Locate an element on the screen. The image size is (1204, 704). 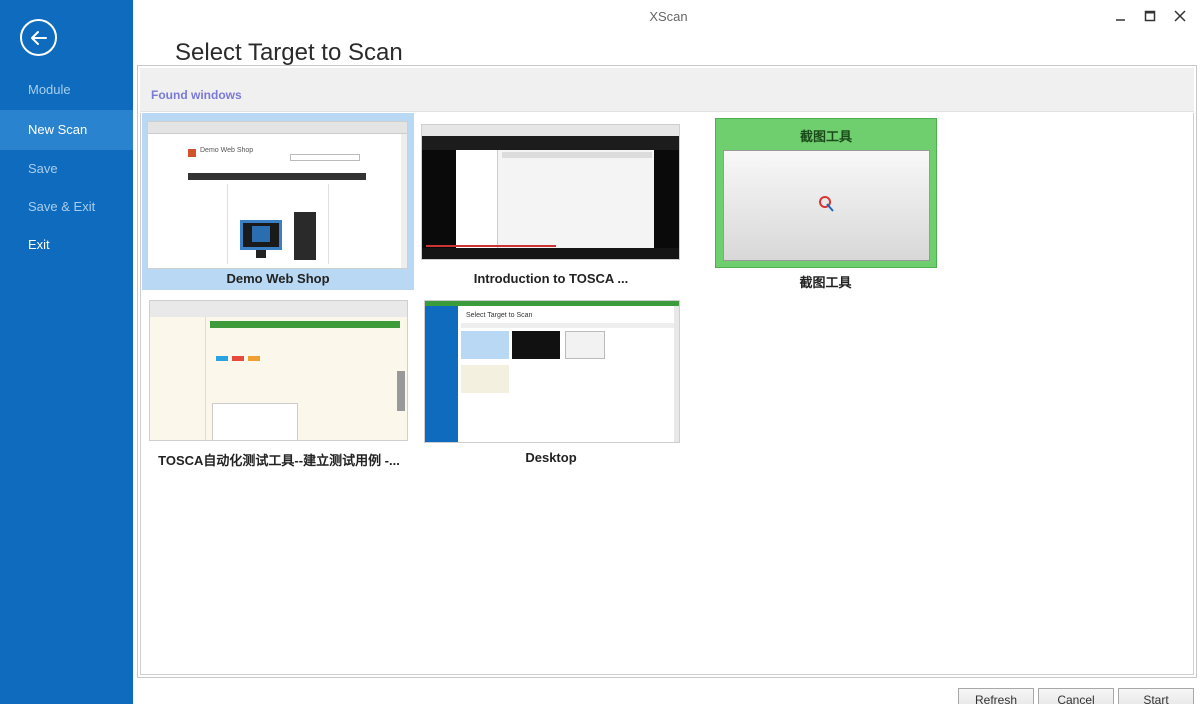
sidebar: Module New Scan Save Save & Exit Exit is located at coordinates (66, 352).